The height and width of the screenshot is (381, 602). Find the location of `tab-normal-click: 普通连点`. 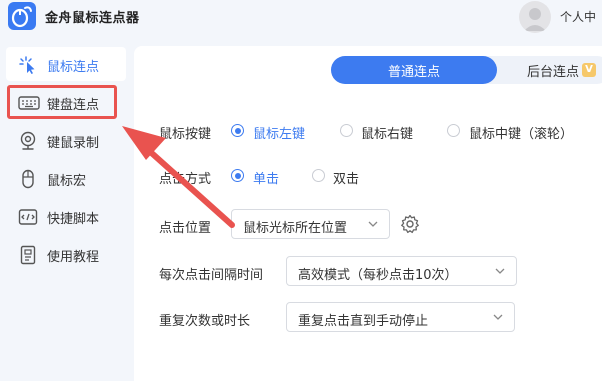

tab-normal-click: 普通连点 is located at coordinates (414, 70).